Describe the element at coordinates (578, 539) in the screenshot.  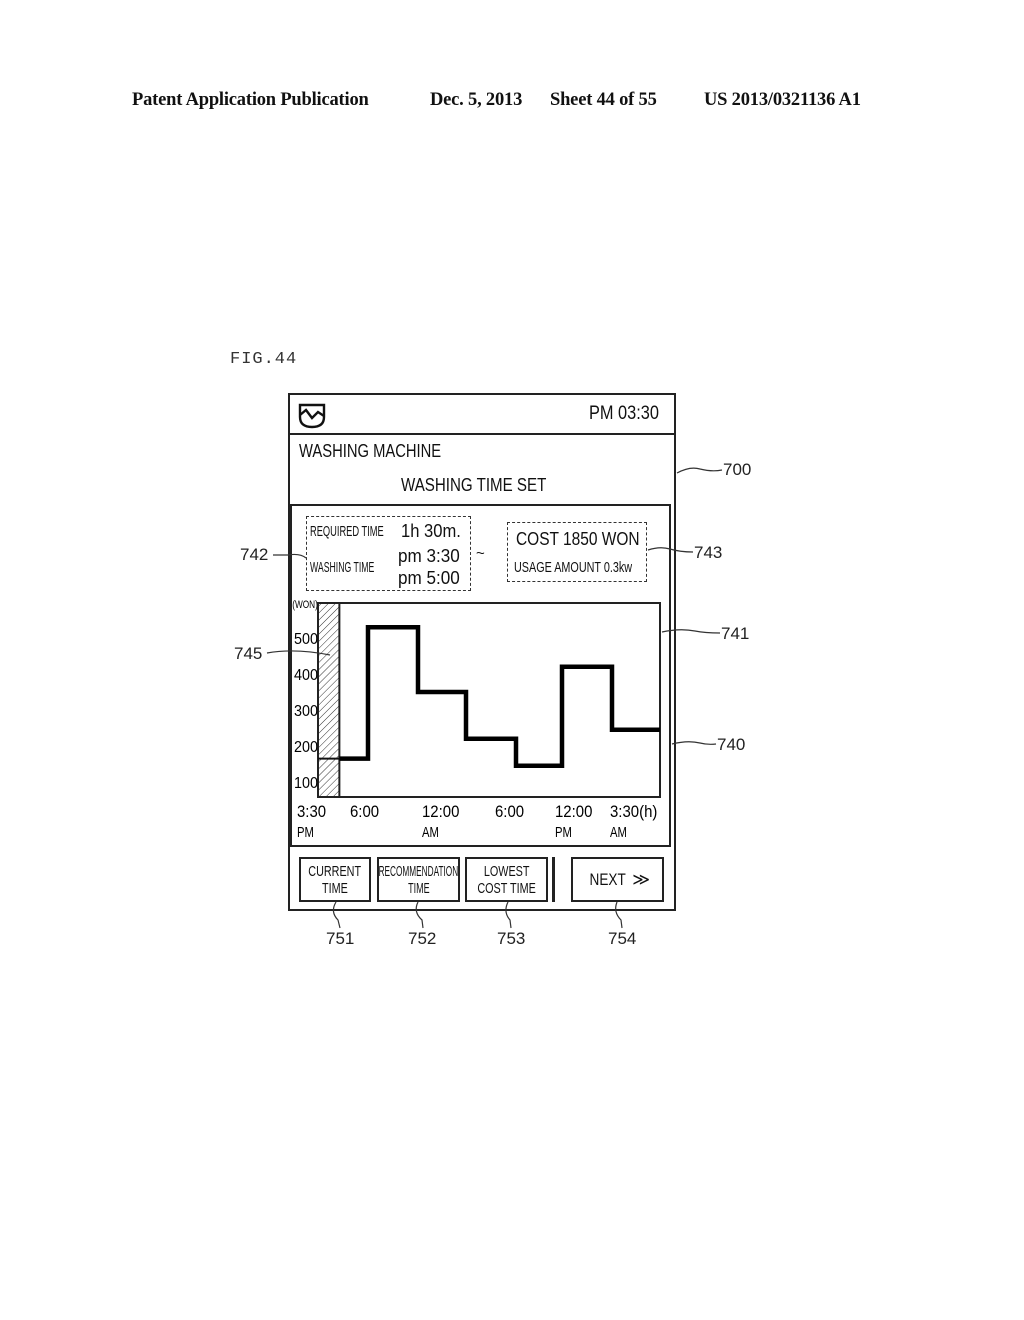
I see `cost-text: COST 1850 WON` at that location.